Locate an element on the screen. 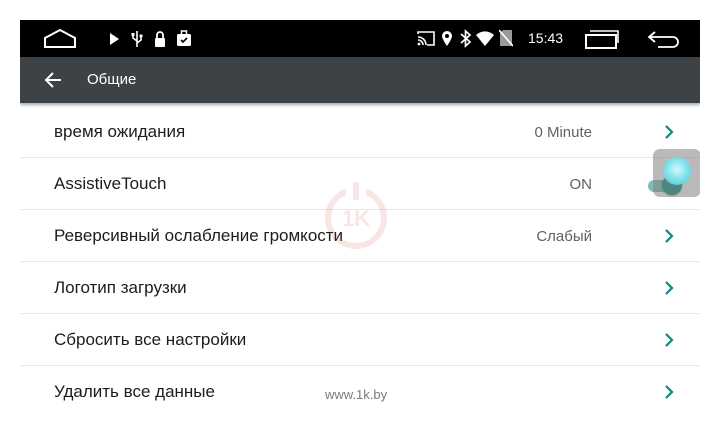 The height and width of the screenshot is (425, 721). setting-value: Слабый is located at coordinates (564, 236).